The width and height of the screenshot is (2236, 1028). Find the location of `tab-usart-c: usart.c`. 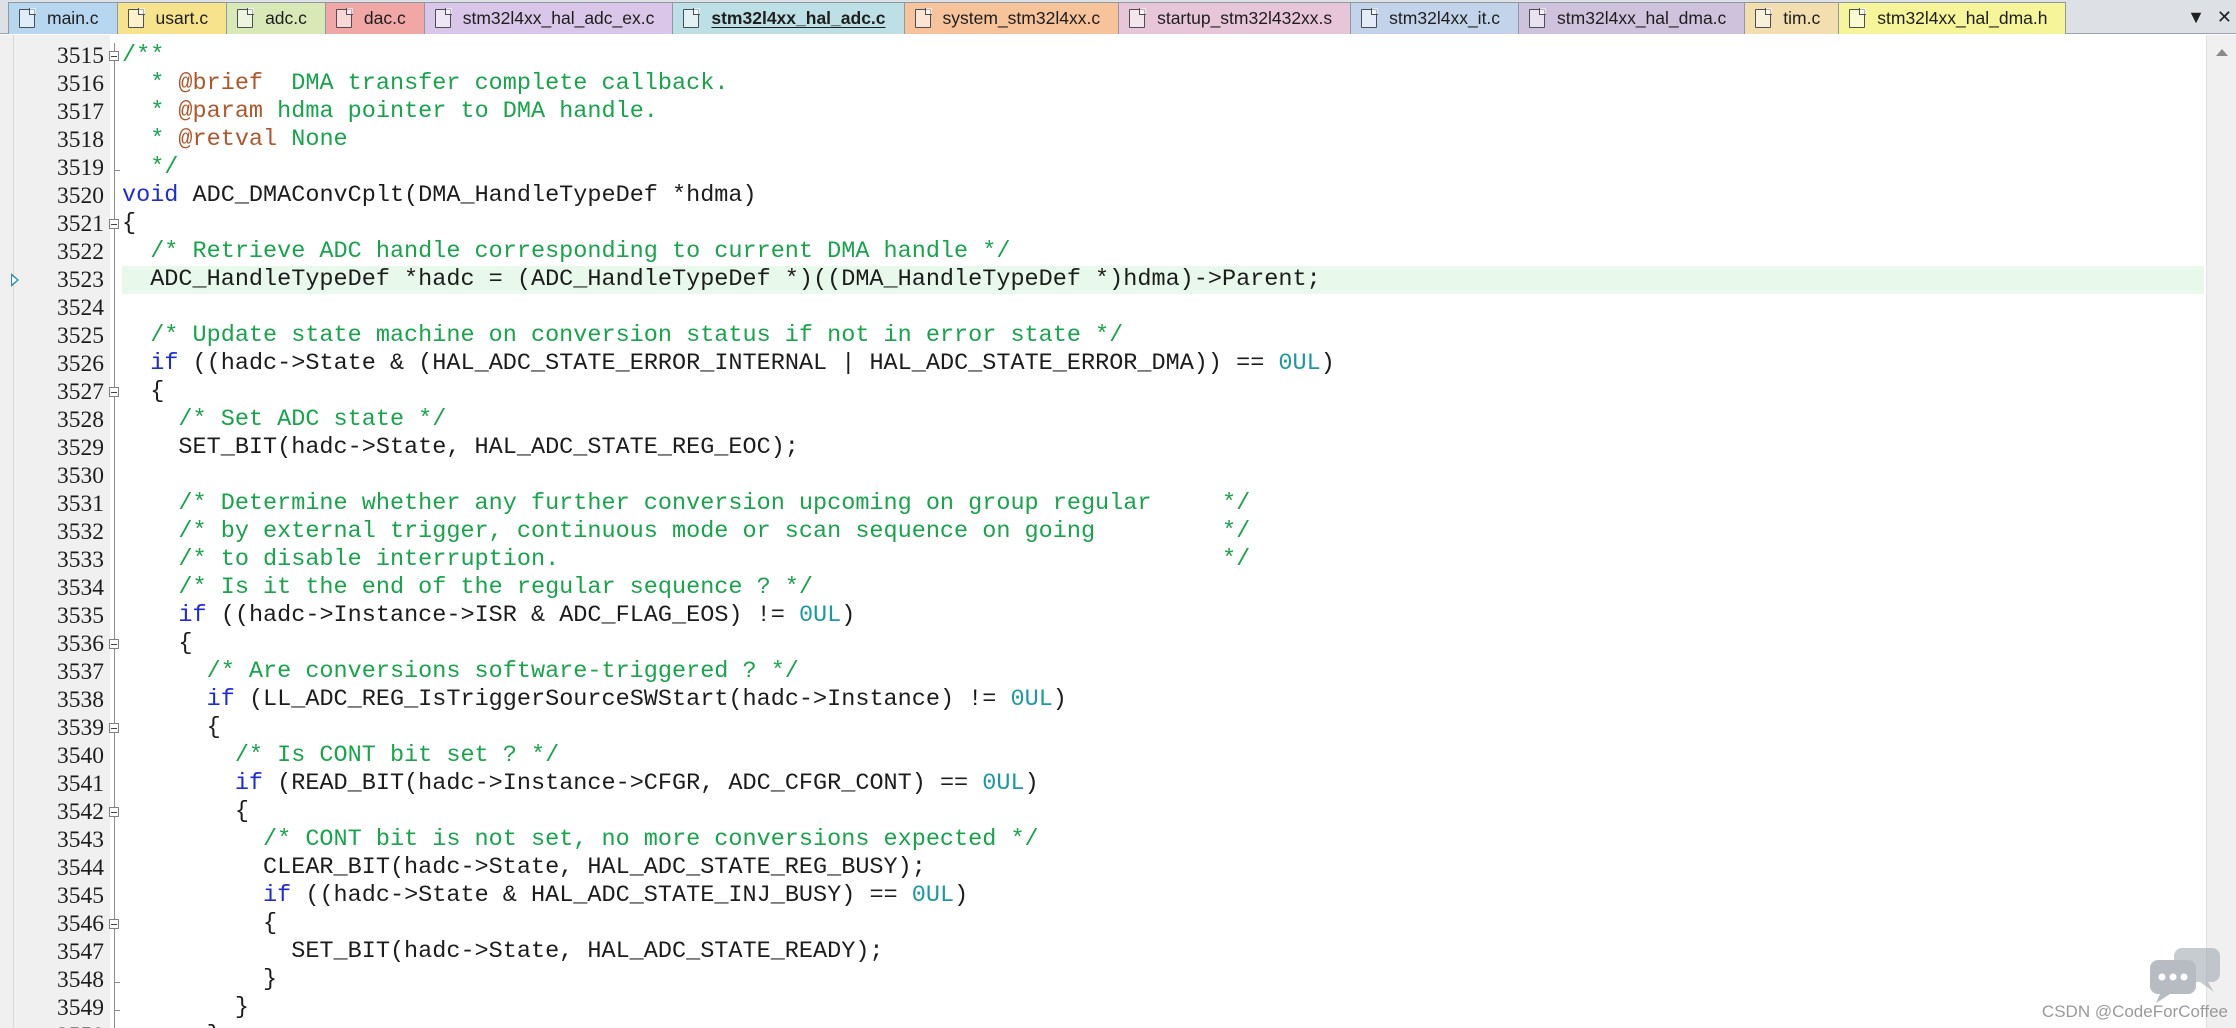

tab-usart-c: usart.c is located at coordinates (172, 18).